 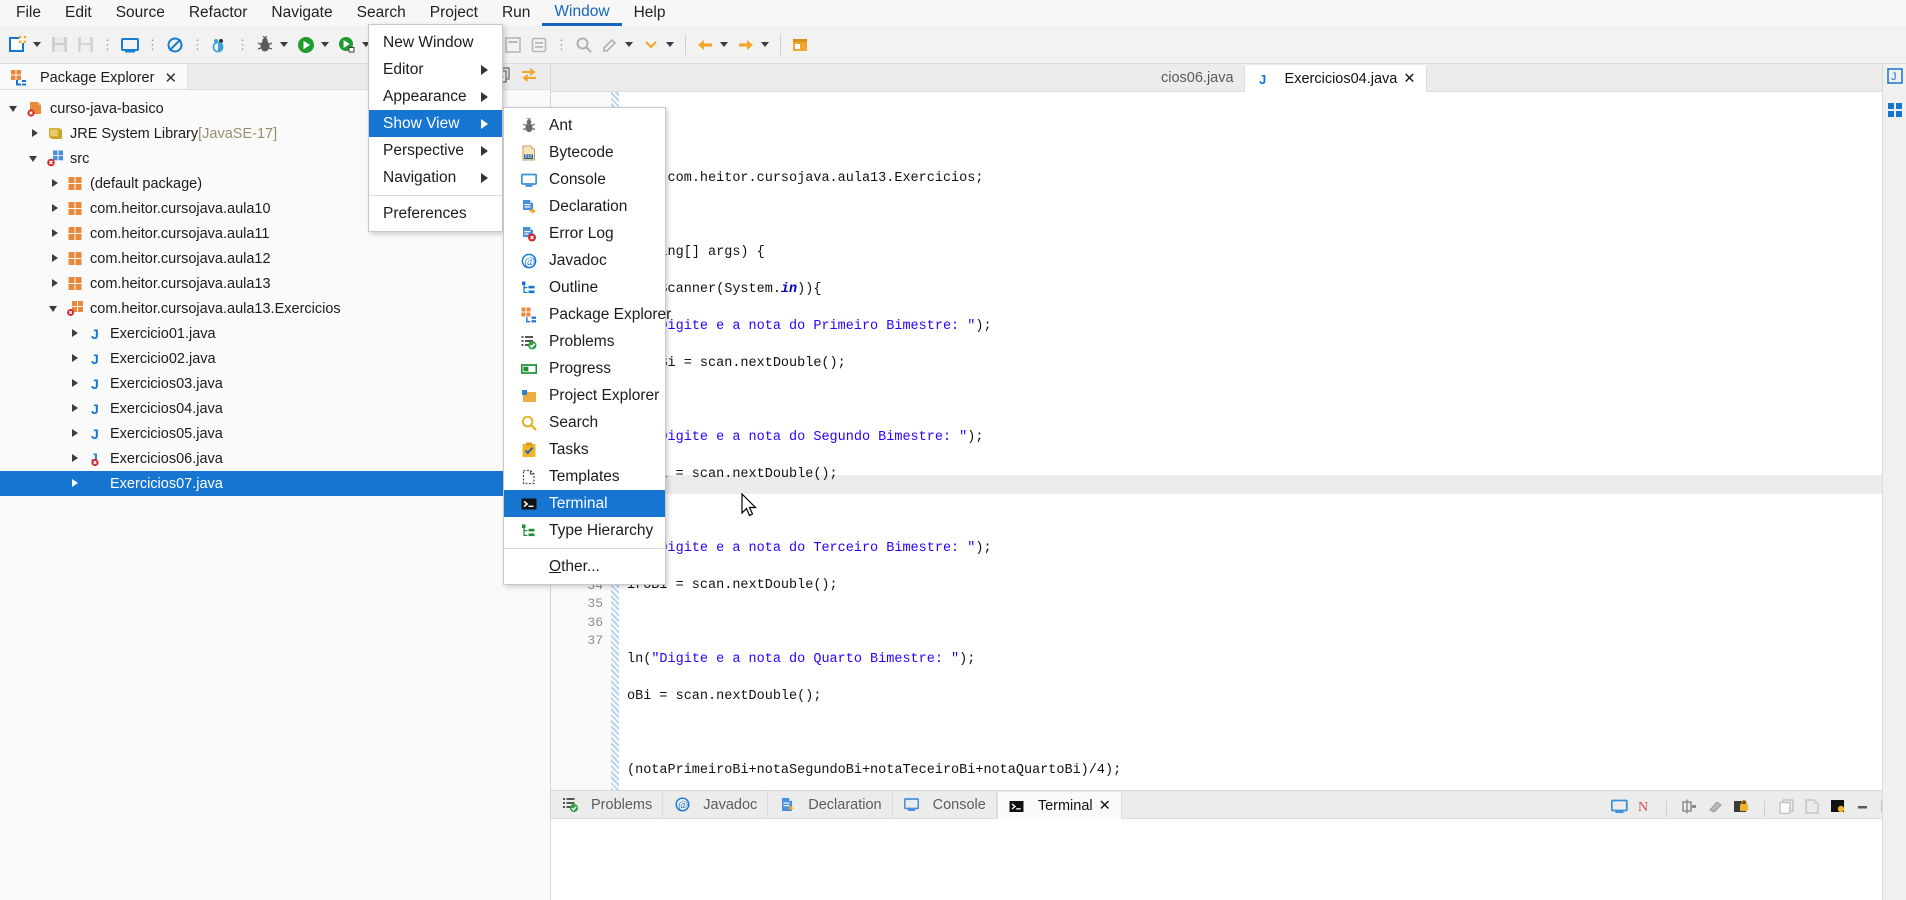 What do you see at coordinates (1059, 805) in the screenshot?
I see `tab-terminal: Terminal ✕` at bounding box center [1059, 805].